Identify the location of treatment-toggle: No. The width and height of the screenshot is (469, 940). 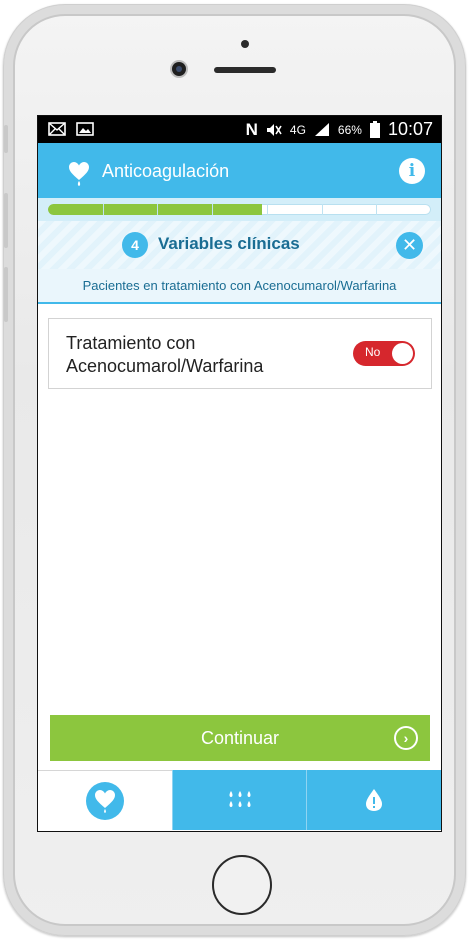
(384, 353).